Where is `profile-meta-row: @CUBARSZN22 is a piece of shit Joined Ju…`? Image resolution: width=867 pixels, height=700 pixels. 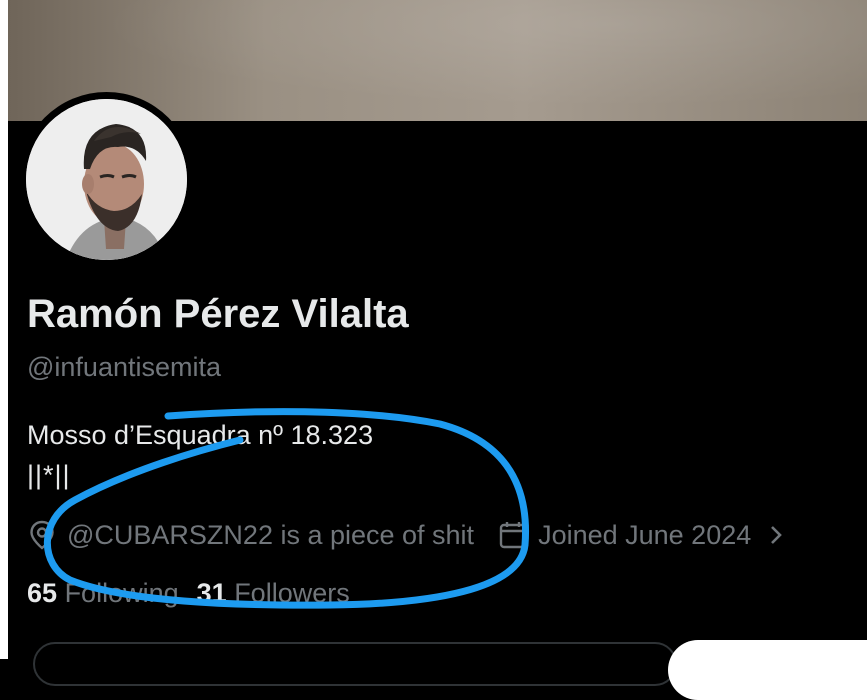
profile-meta-row: @CUBARSZN22 is a piece of shit Joined Ju… is located at coordinates (414, 535).